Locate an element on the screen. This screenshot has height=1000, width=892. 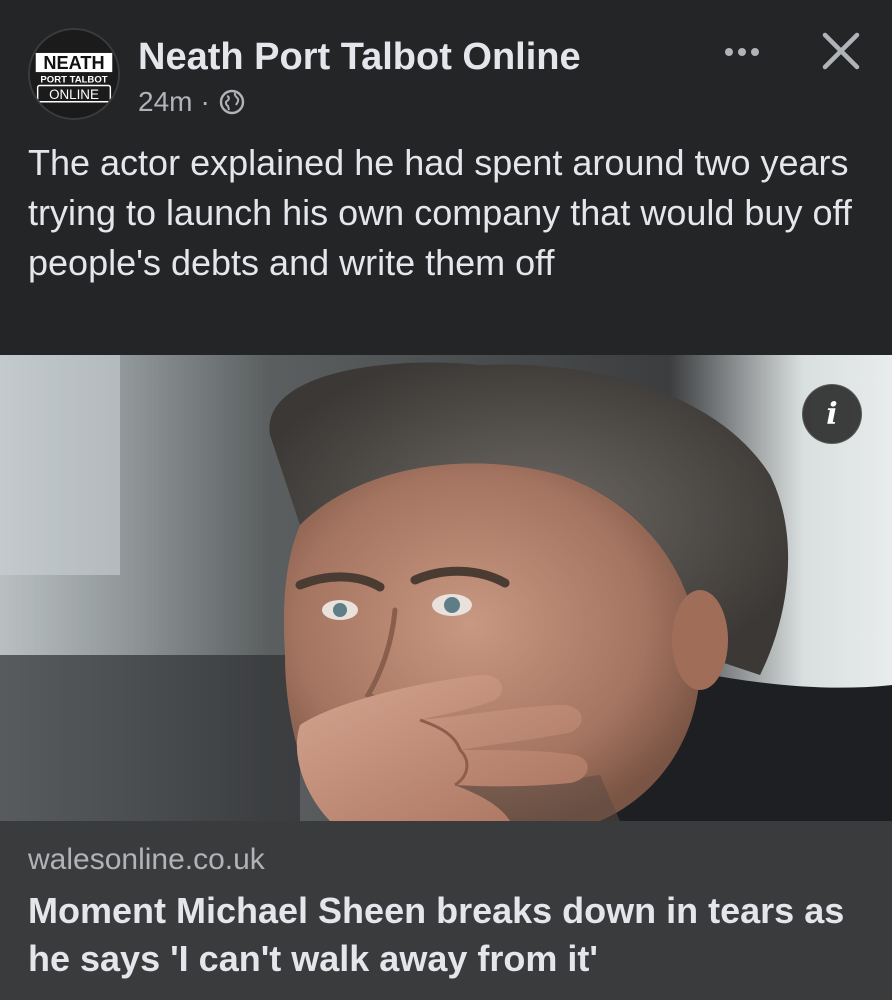
globe-icon is located at coordinates (232, 102).